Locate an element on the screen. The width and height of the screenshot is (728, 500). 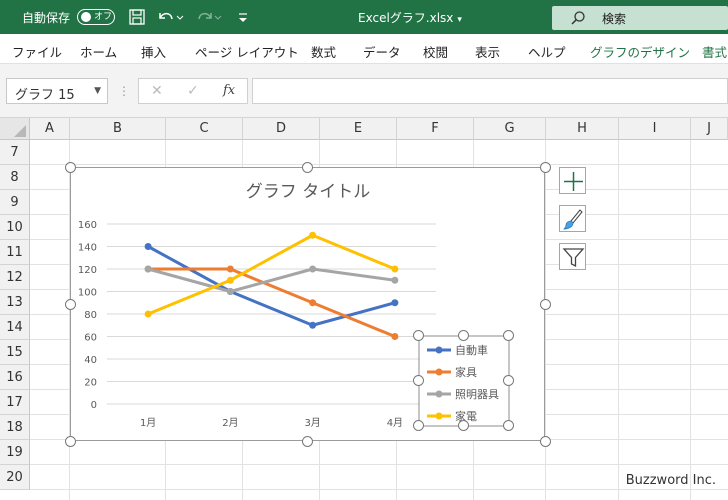
select-all-corner is located at coordinates (15, 129).